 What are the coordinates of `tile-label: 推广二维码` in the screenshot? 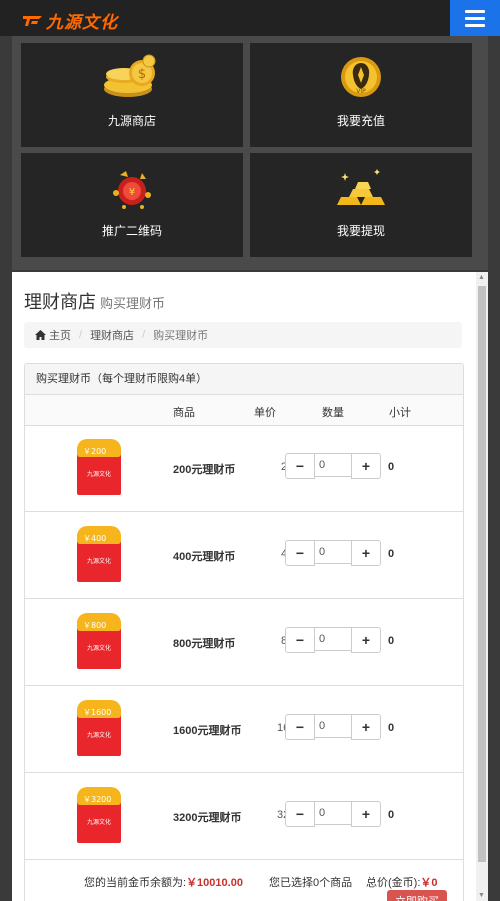 It's located at (131, 231).